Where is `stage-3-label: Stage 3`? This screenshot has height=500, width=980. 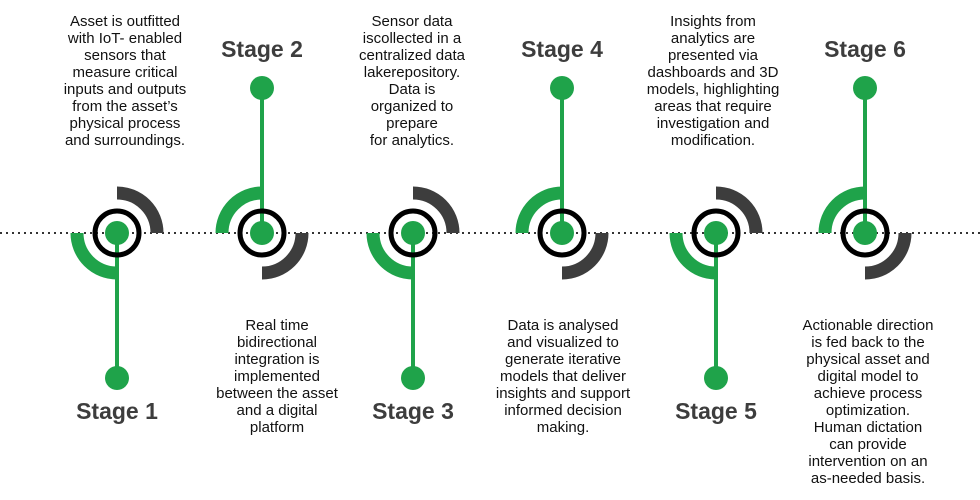 stage-3-label: Stage 3 is located at coordinates (413, 411).